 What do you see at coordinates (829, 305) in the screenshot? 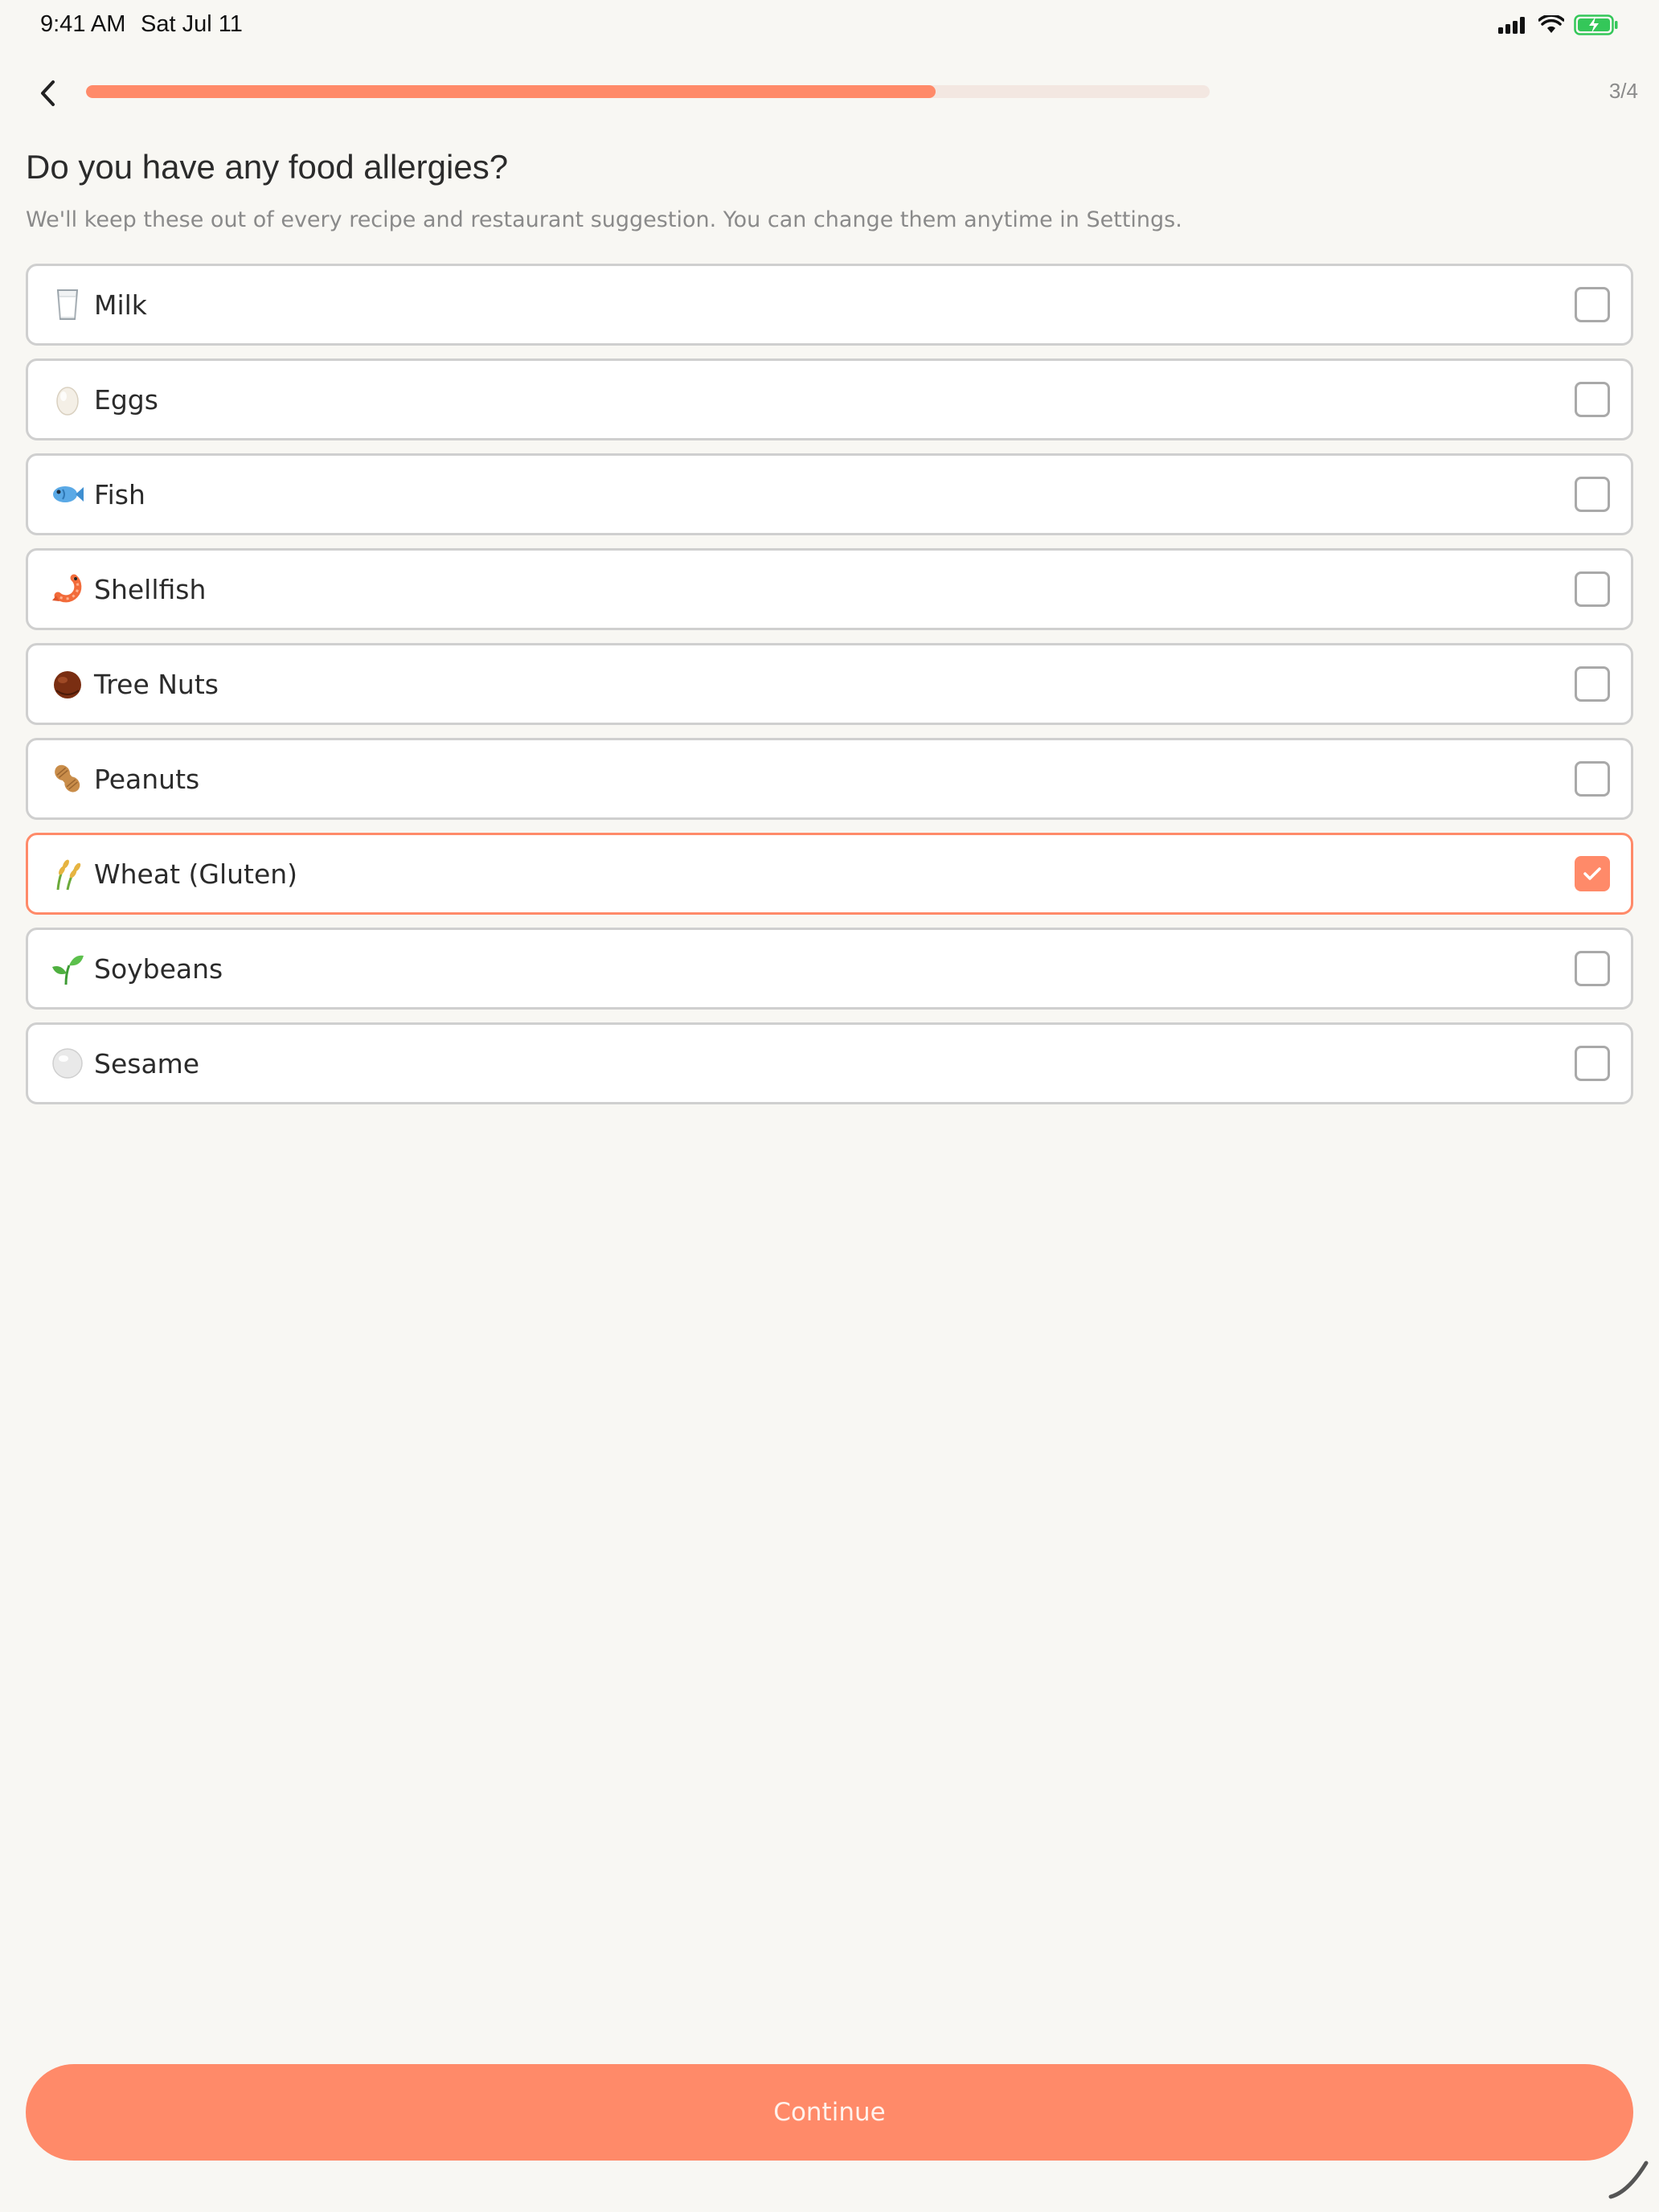
I see `option-milk: Milk` at bounding box center [829, 305].